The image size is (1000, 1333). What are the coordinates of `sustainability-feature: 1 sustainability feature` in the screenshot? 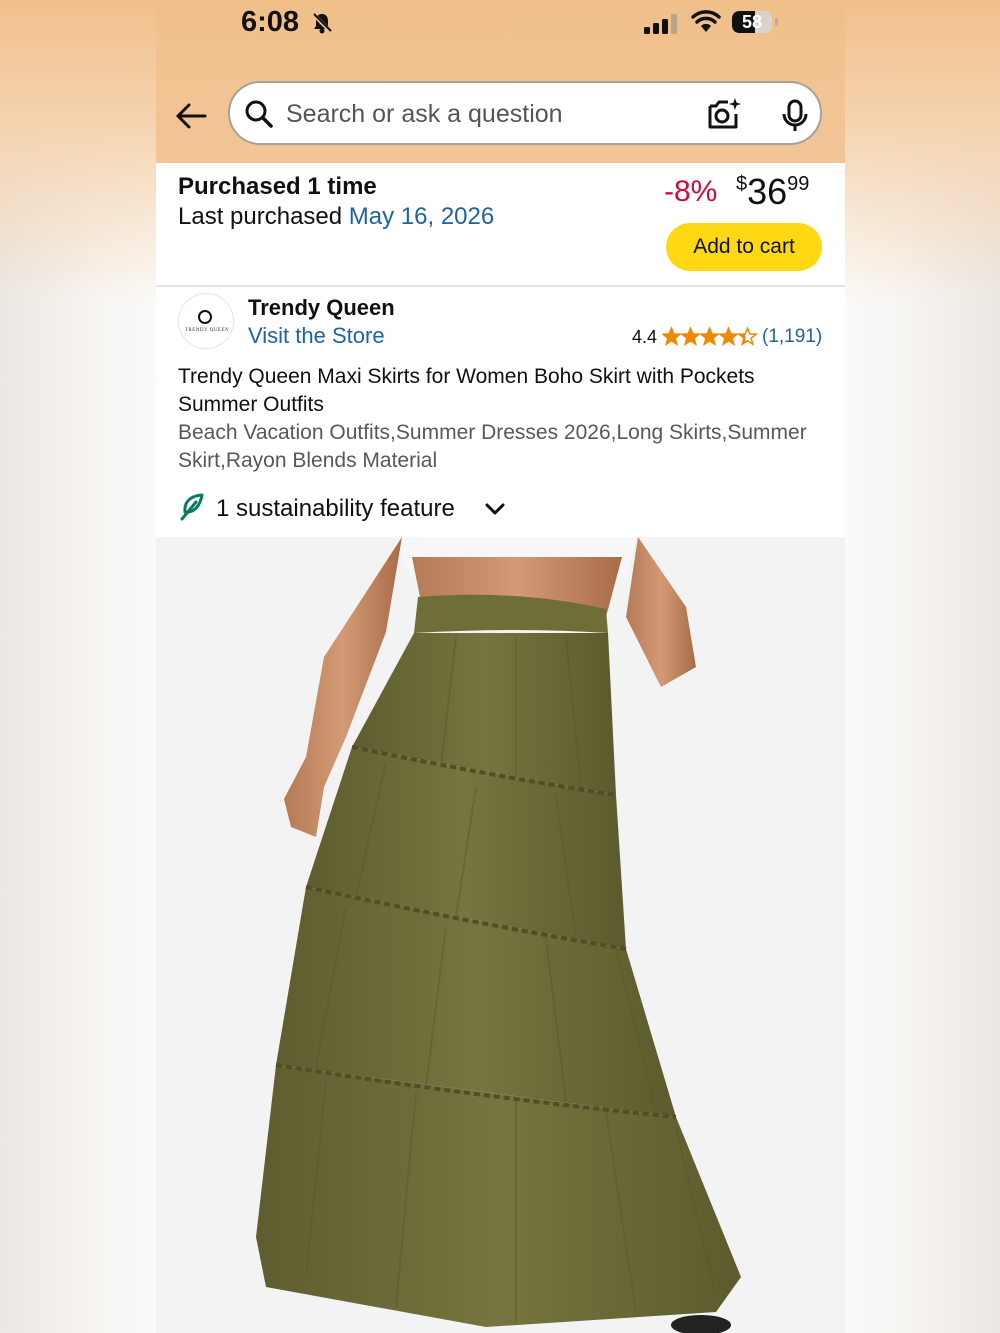 It's located at (335, 509).